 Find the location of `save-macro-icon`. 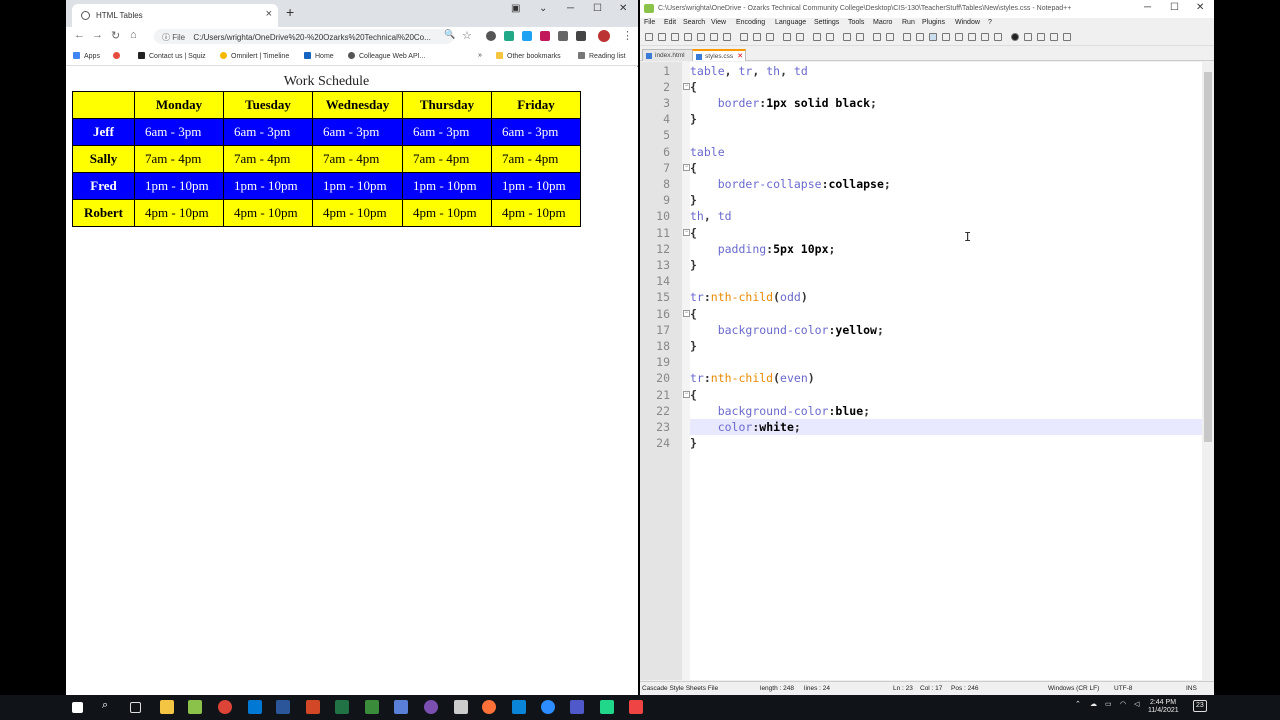

save-macro-icon is located at coordinates (1067, 37).